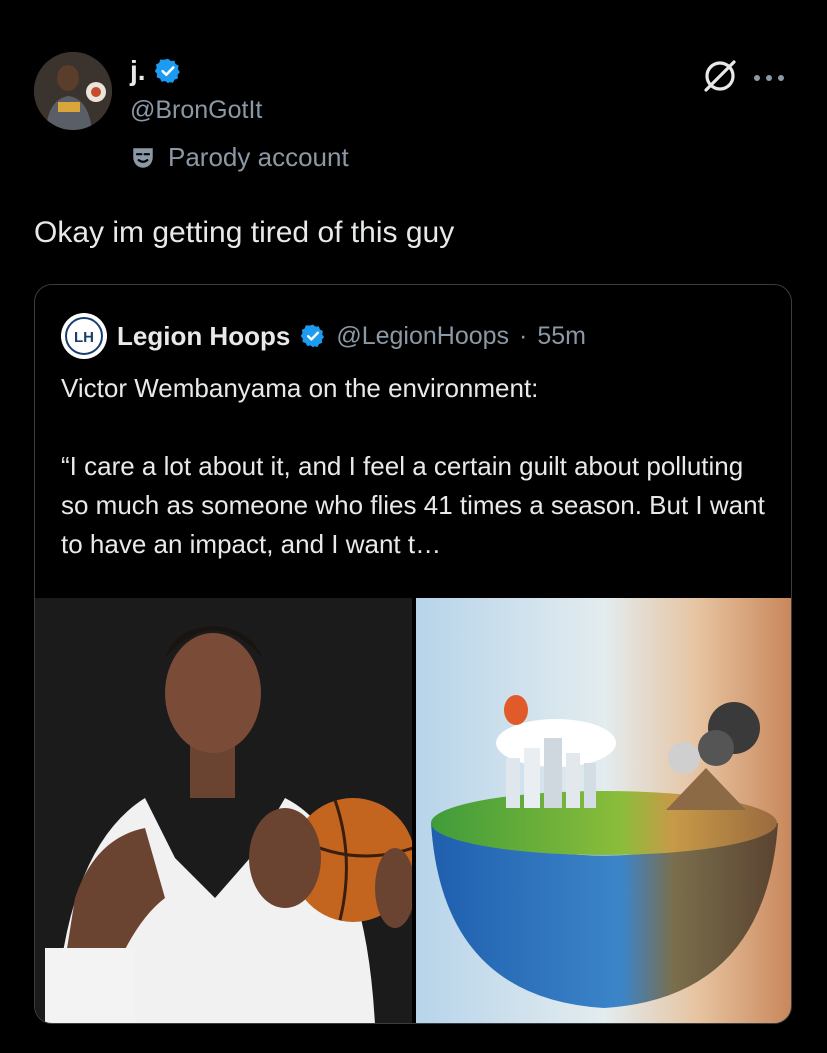  I want to click on parody-label-text: Parody account, so click(258, 157).